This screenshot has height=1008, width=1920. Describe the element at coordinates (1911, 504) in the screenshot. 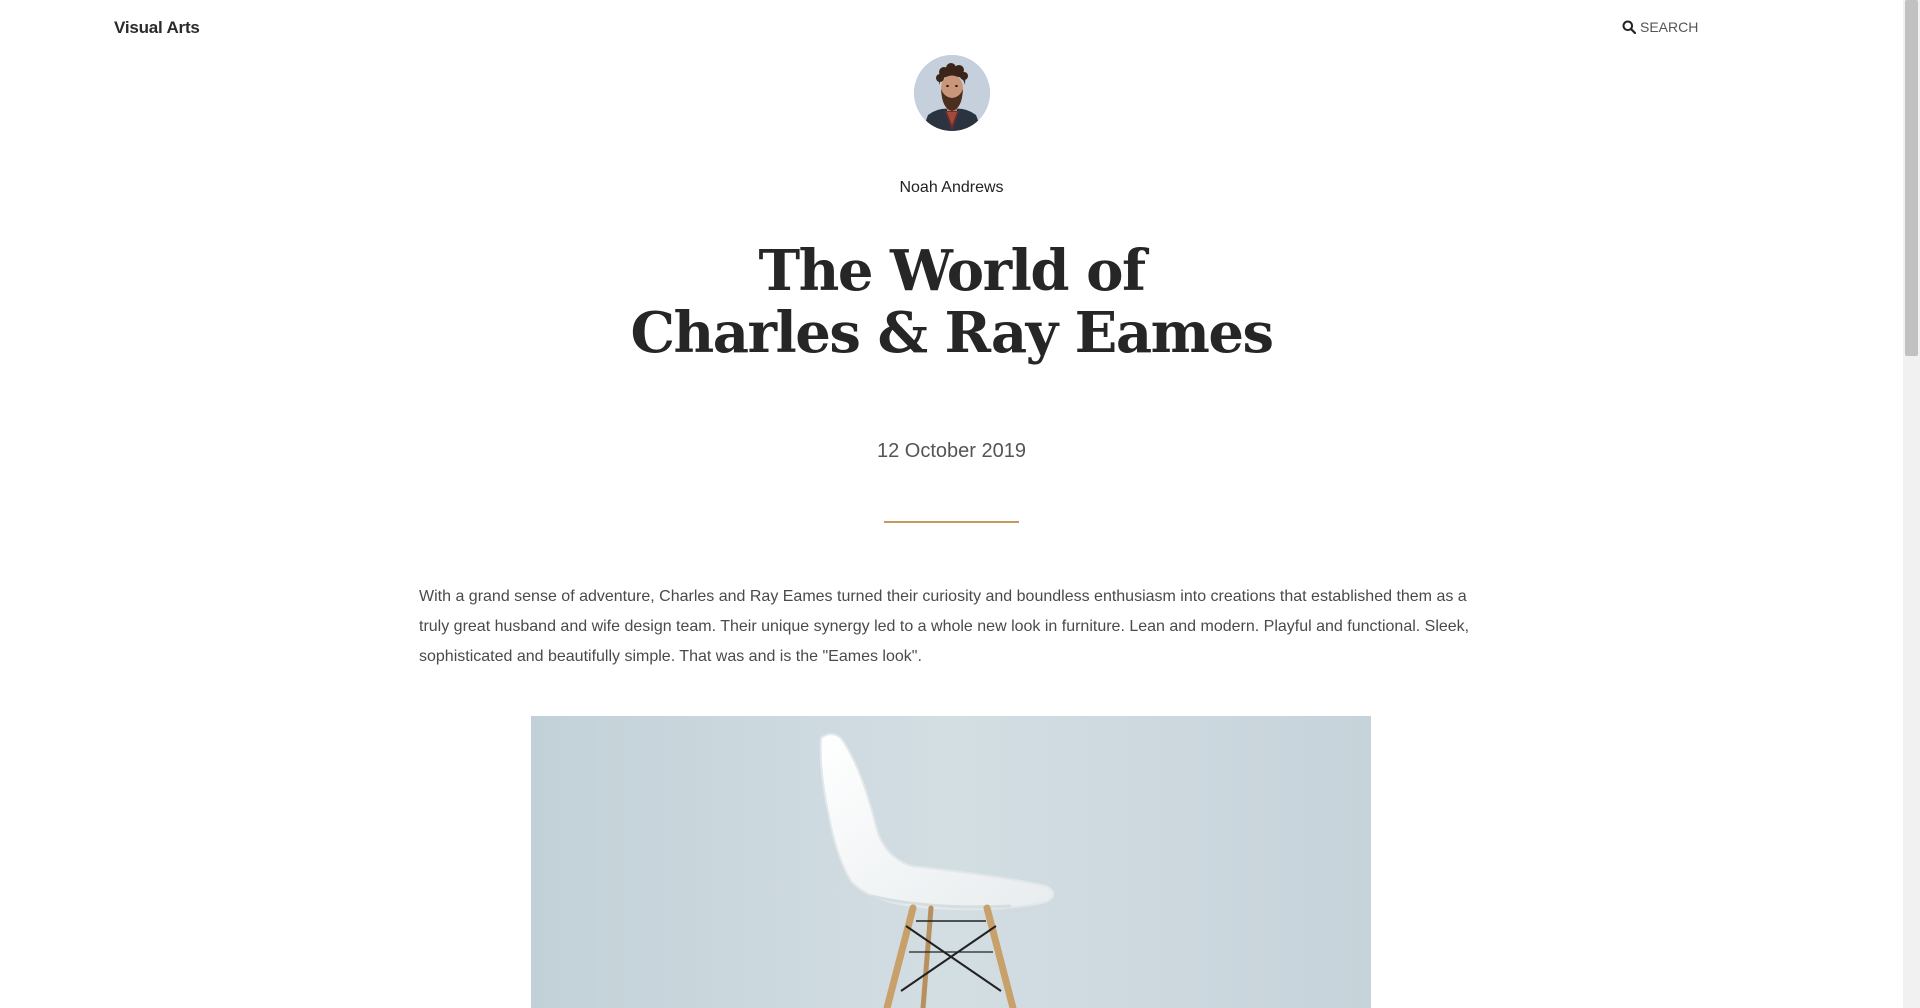

I see `page-scrollbar` at that location.